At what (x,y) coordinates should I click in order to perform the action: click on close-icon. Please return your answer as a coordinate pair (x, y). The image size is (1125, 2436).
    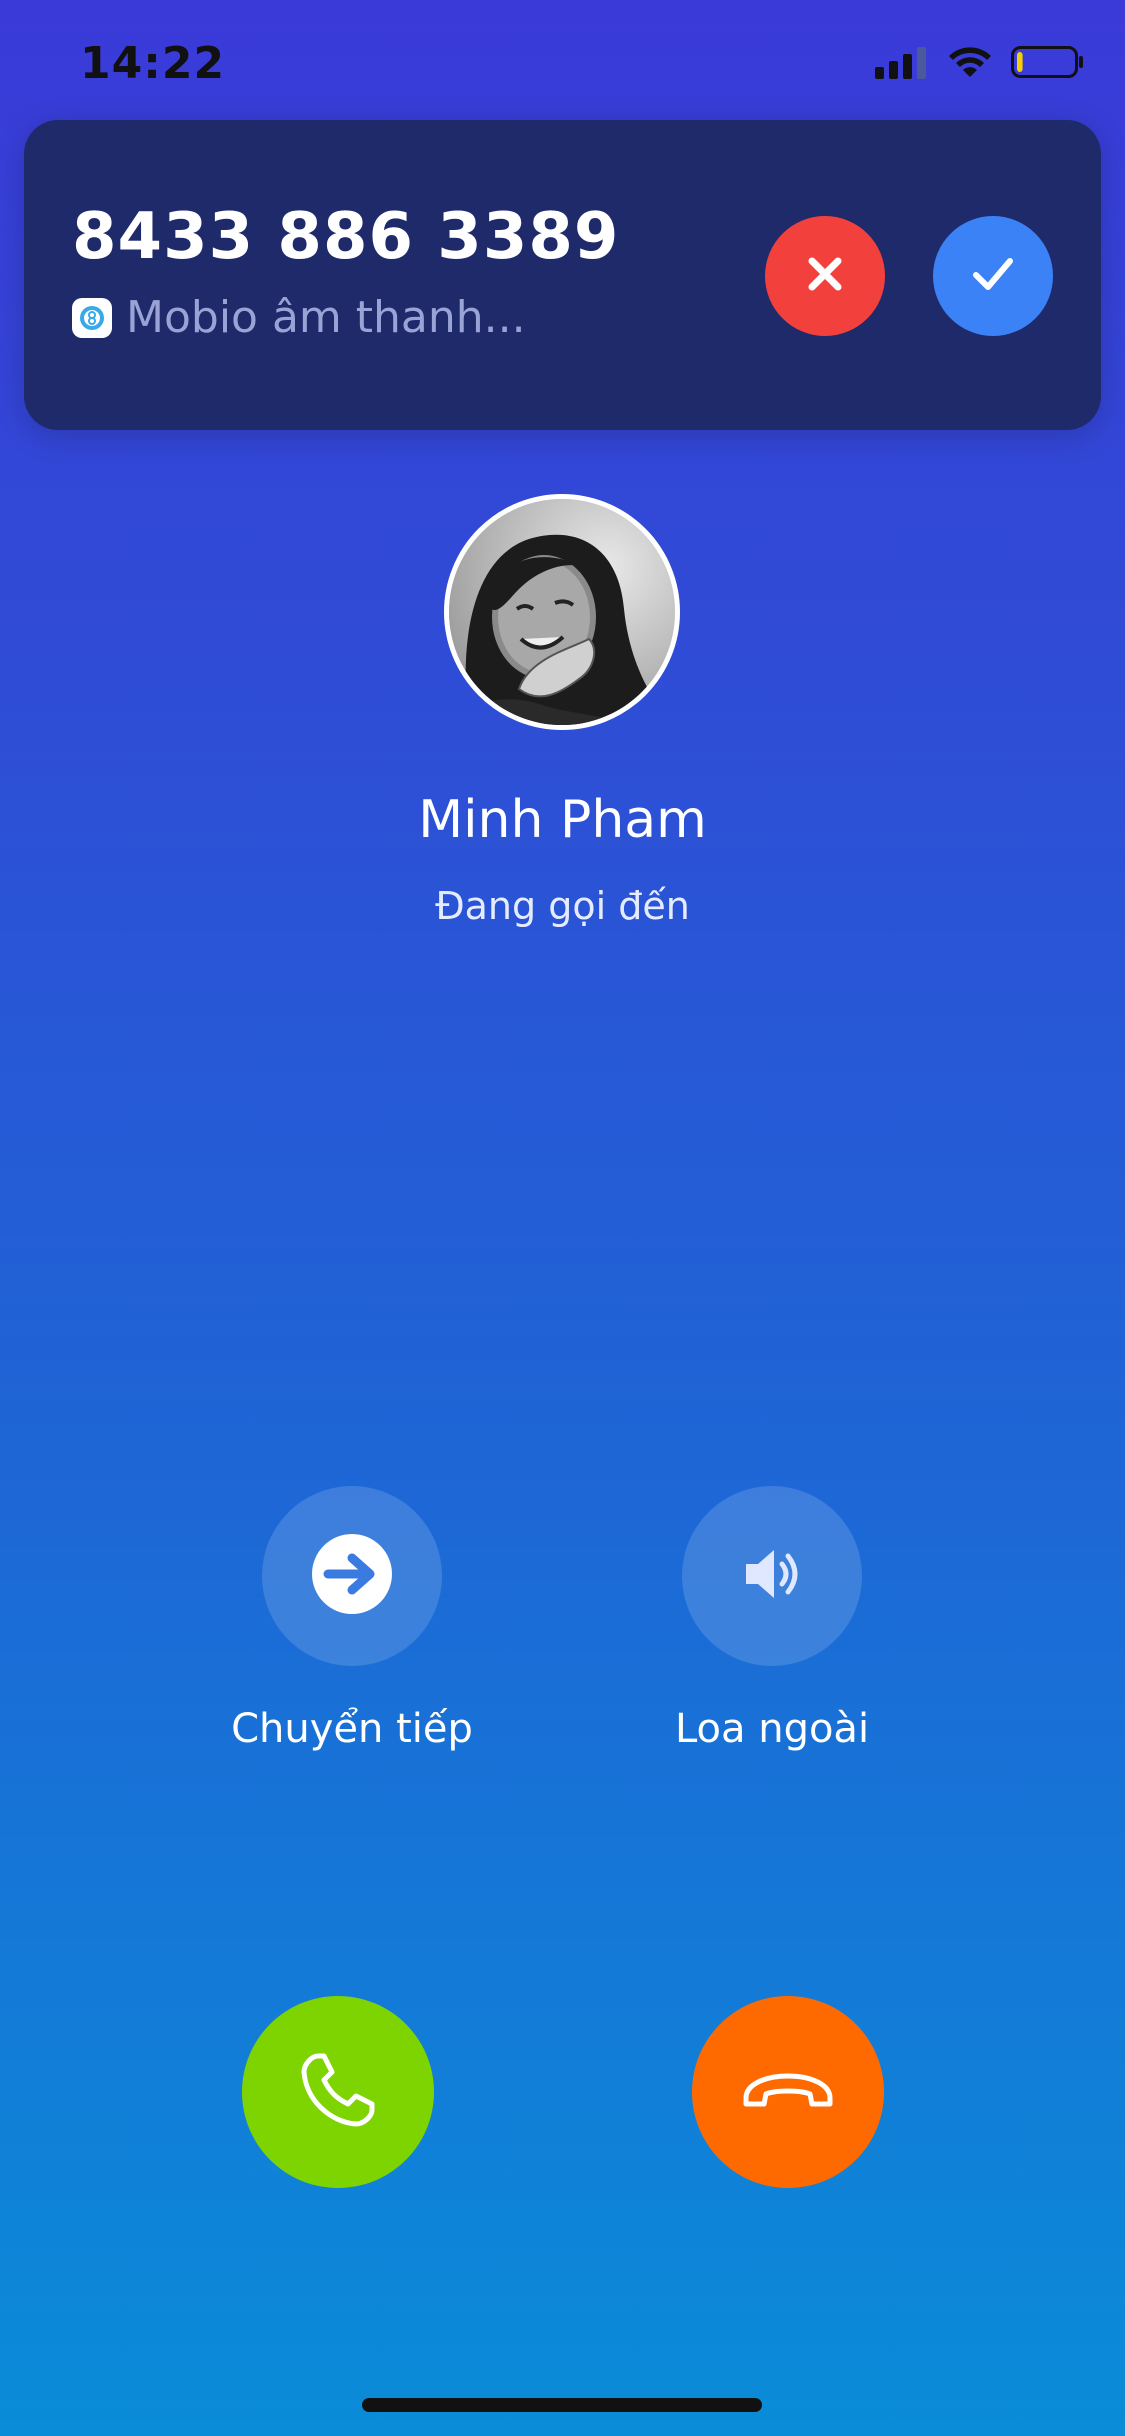
    Looking at the image, I should click on (825, 276).